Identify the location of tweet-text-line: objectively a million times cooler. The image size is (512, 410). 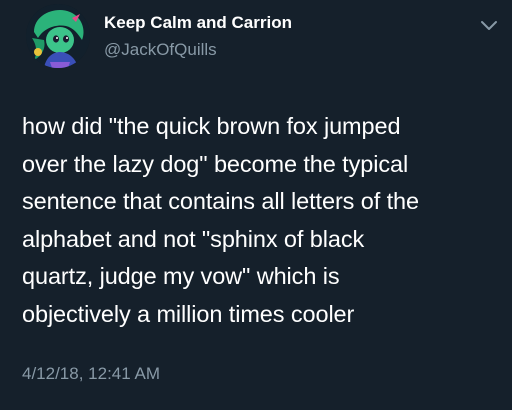
(188, 313).